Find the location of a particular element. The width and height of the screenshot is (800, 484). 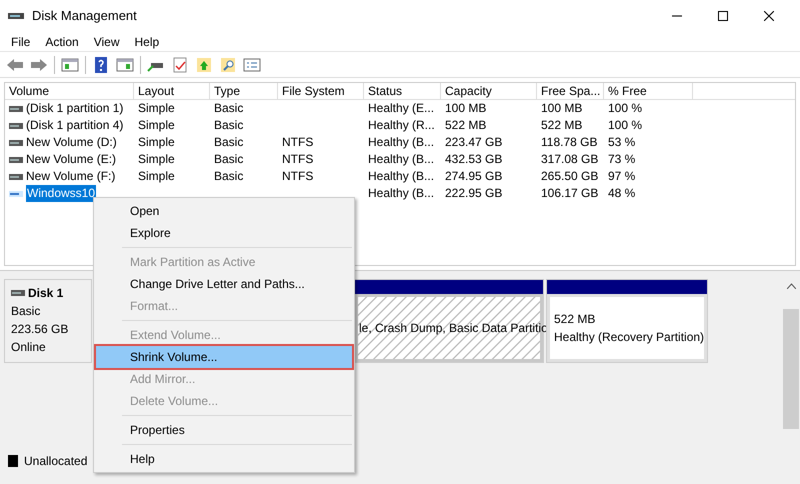

disk-app-icon is located at coordinates (16, 16).